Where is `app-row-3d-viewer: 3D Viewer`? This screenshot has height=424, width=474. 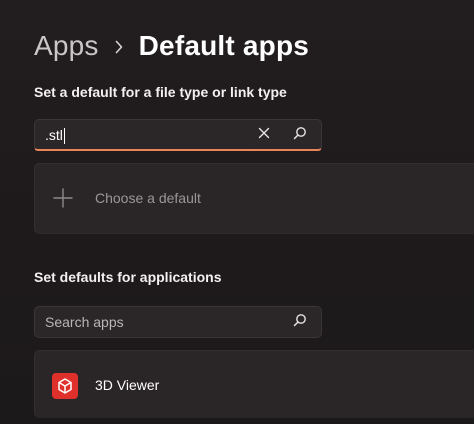 app-row-3d-viewer: 3D Viewer is located at coordinates (254, 384).